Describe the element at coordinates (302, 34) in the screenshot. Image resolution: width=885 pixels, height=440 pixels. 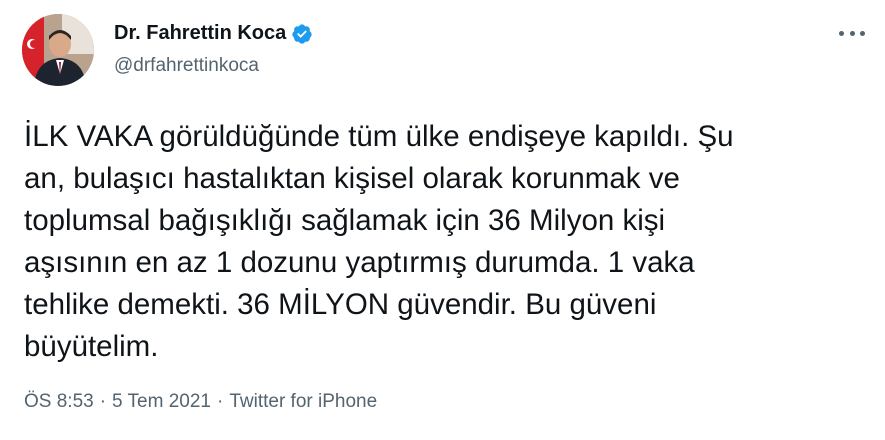
I see `verified-badge-icon` at that location.